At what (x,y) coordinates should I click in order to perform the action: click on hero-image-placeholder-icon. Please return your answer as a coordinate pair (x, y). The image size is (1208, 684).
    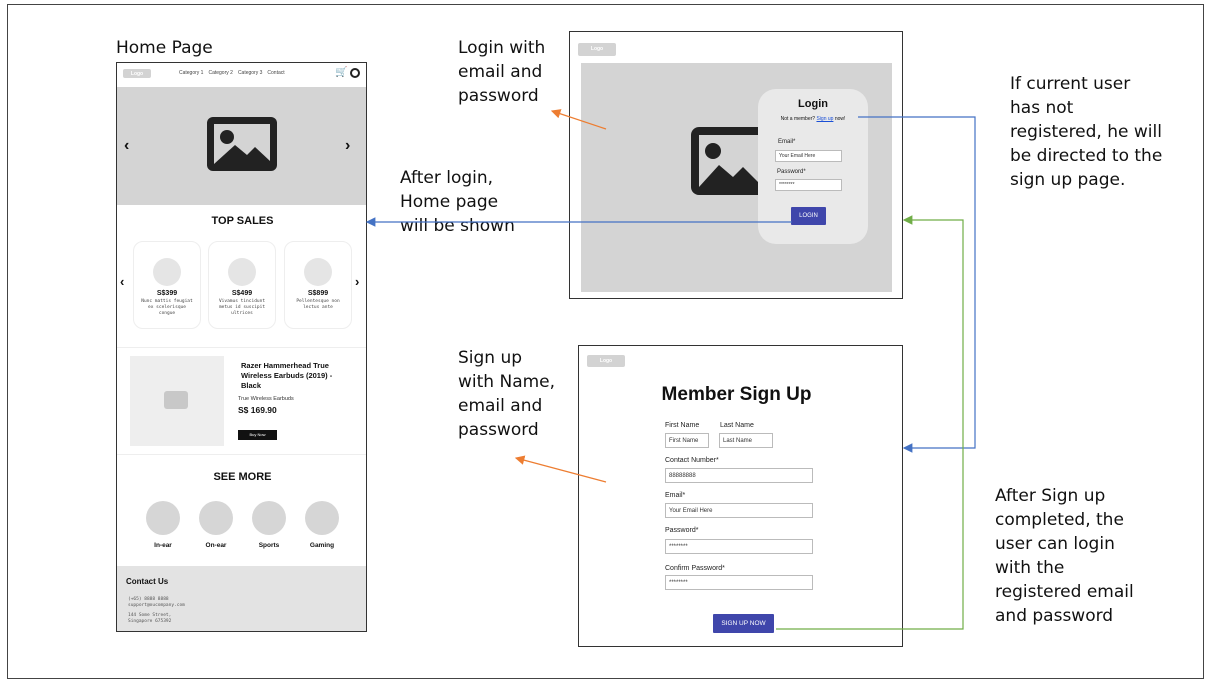
    Looking at the image, I should click on (242, 144).